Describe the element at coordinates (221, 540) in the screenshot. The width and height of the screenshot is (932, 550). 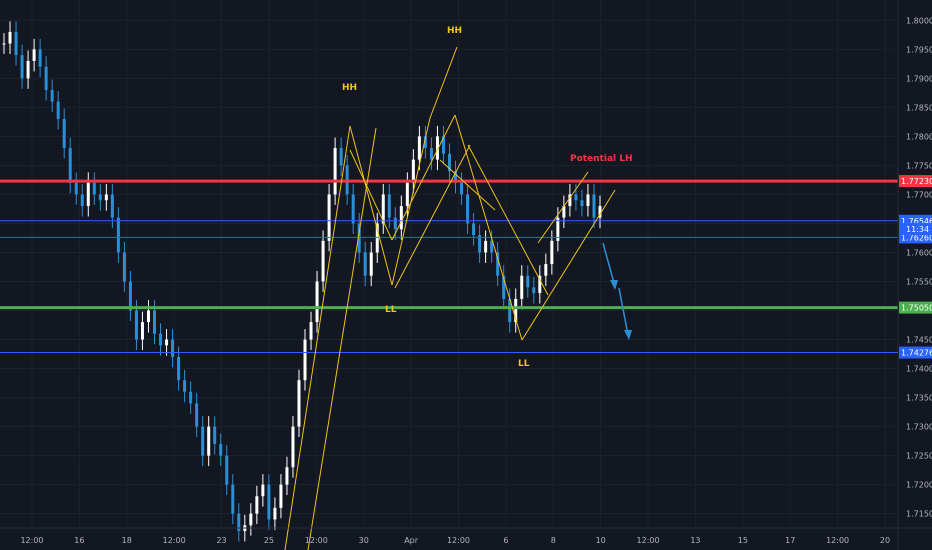
I see `x-tick-label: 23` at that location.